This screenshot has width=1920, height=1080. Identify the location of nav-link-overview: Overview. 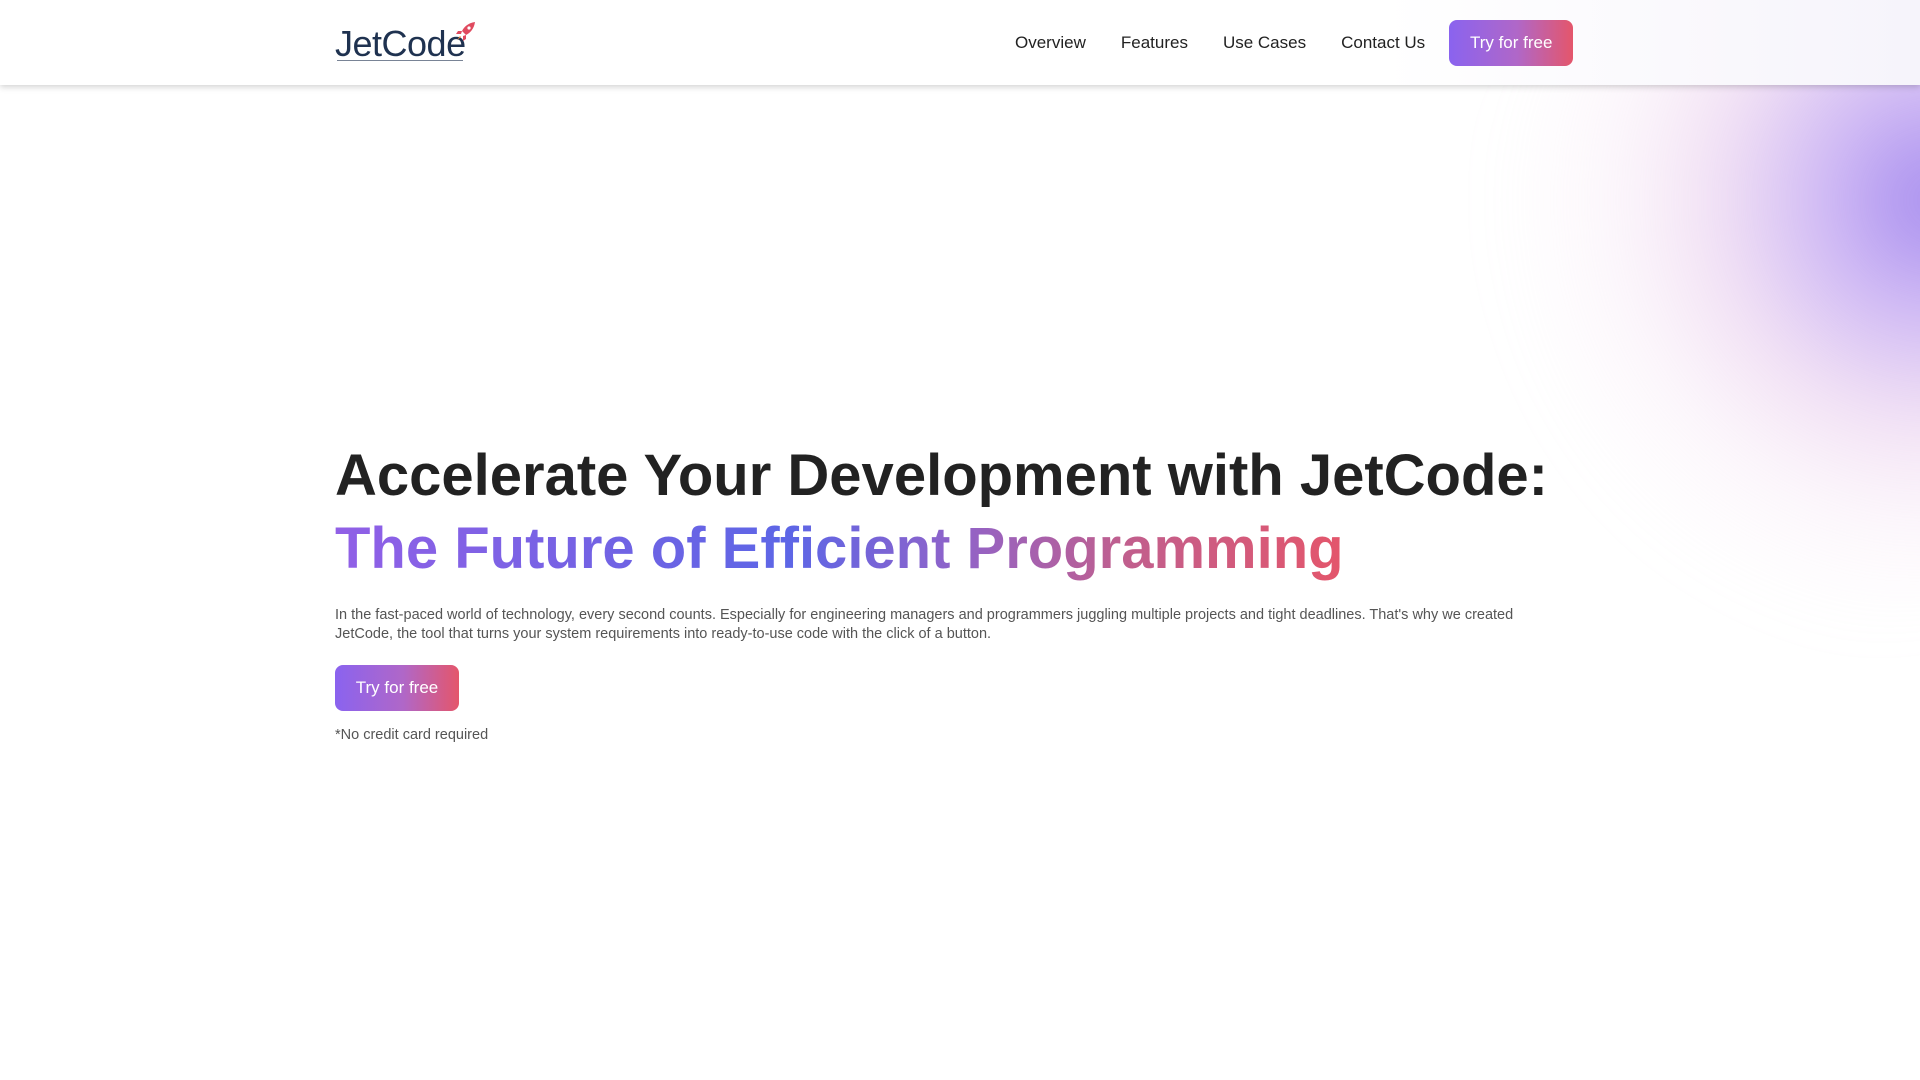
(1050, 43).